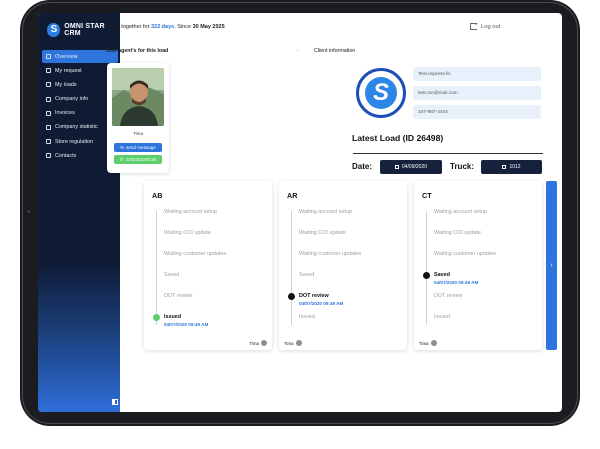 This screenshot has height=449, width=600. I want to click on date-label: Date:, so click(362, 166).